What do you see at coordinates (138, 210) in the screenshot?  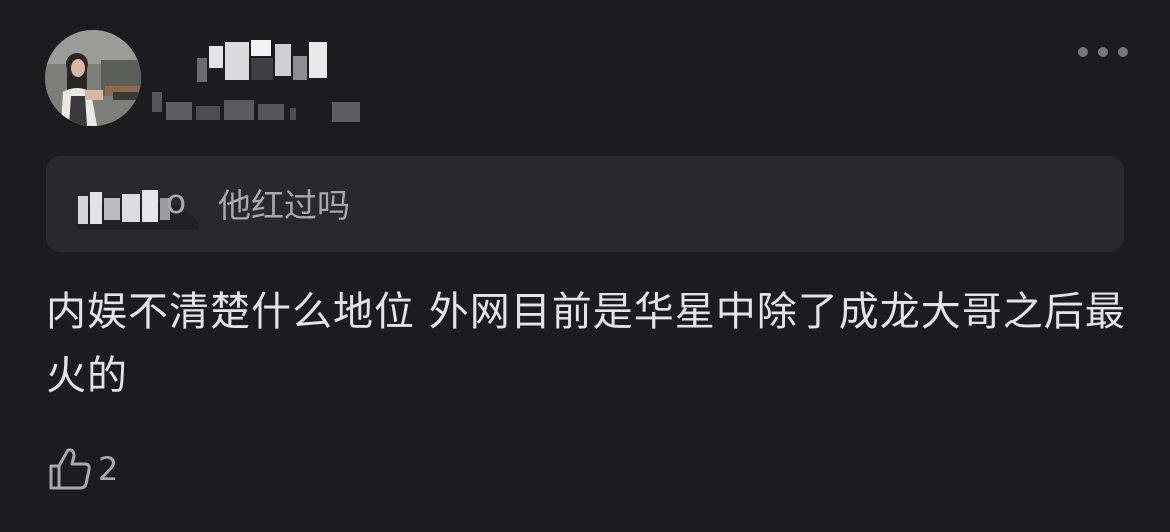 I see `quoted-username-redacted` at bounding box center [138, 210].